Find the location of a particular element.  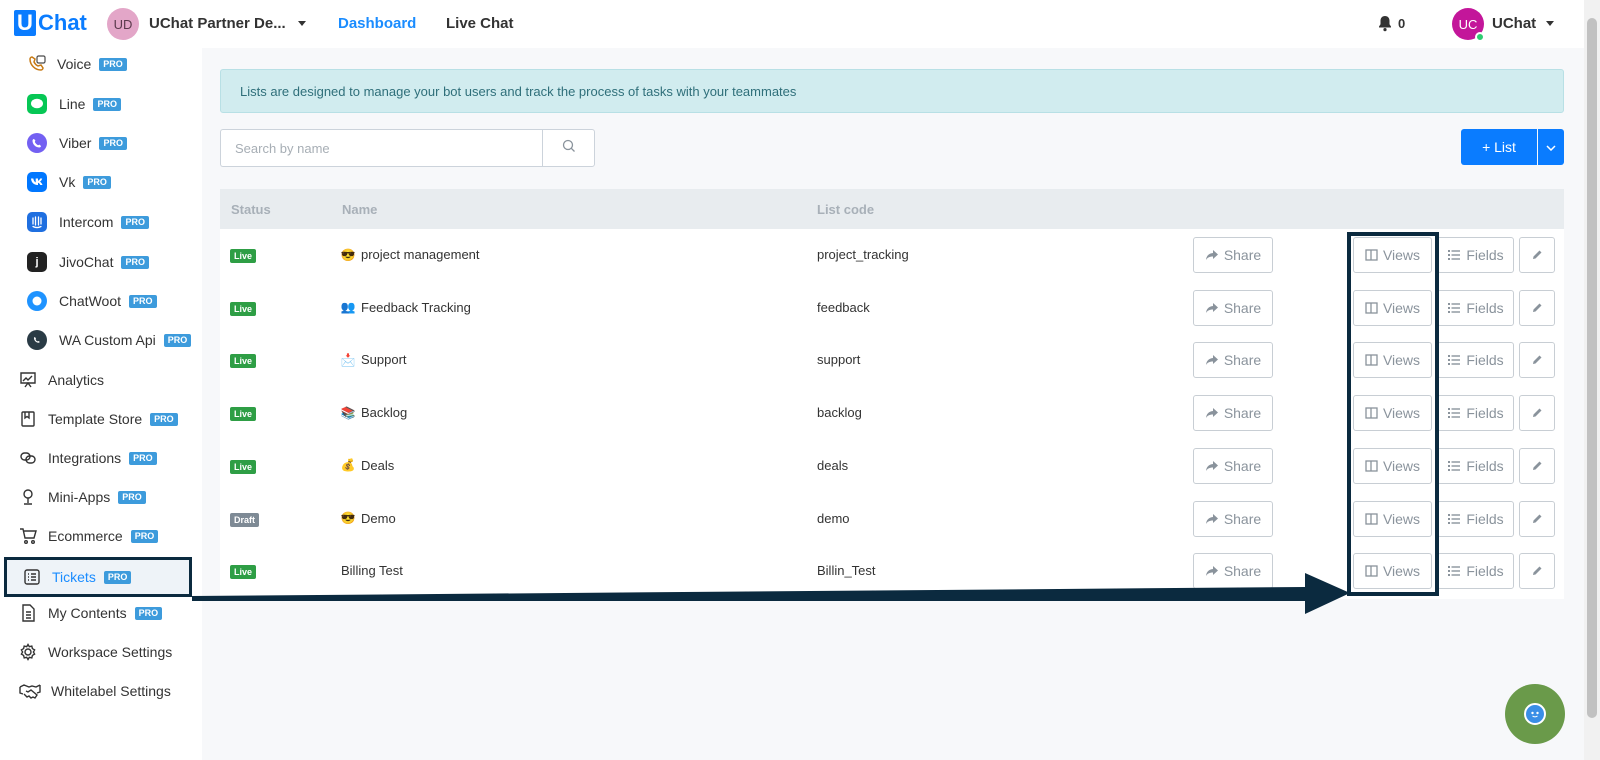

sidebar-item-wa-custom-api: WA Custom Api PRO is located at coordinates (109, 340).